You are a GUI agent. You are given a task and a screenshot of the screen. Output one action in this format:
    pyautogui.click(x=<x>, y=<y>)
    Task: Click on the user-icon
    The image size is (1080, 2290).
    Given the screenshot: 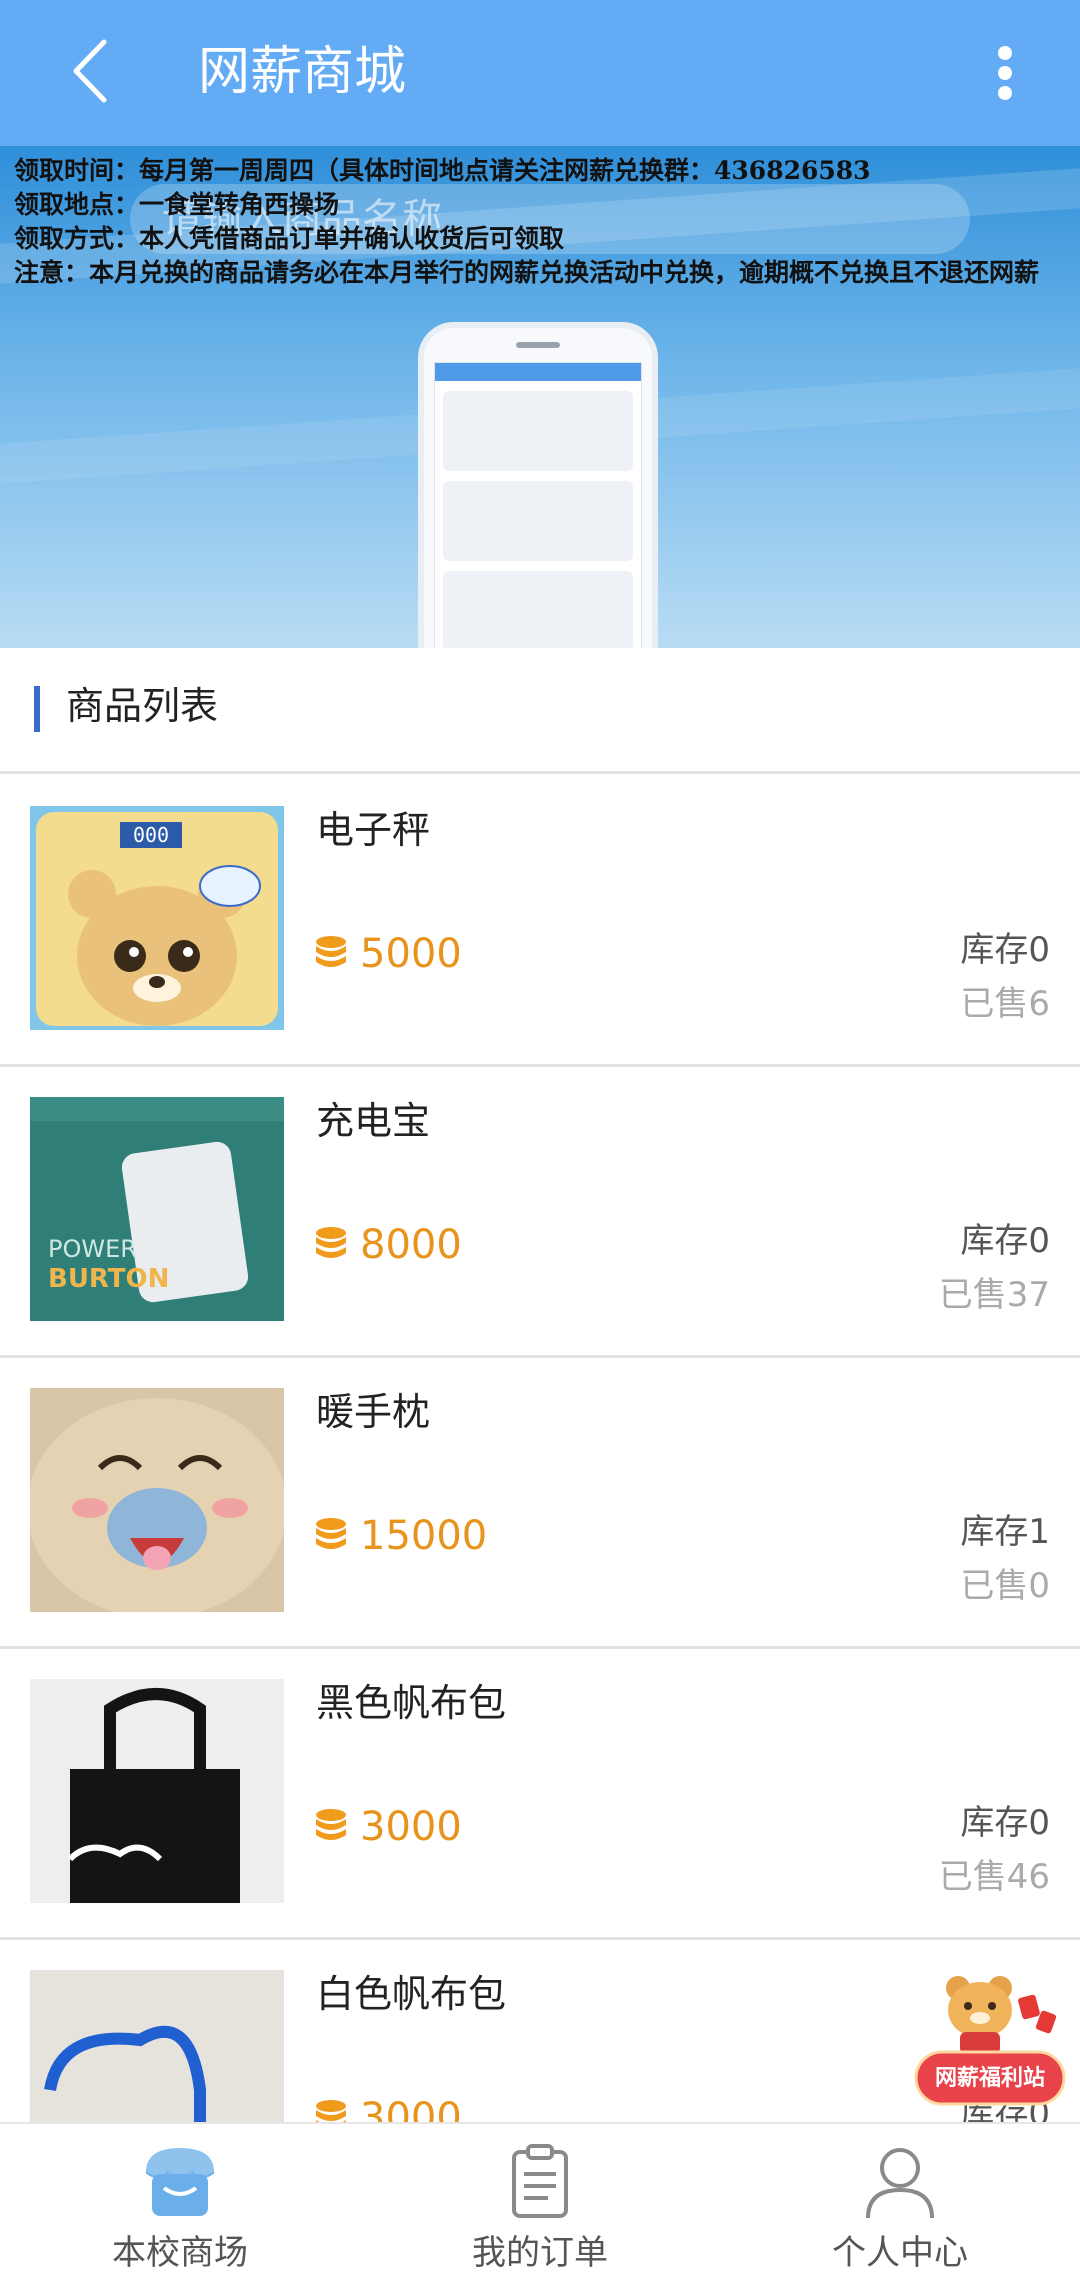 What is the action you would take?
    pyautogui.click(x=900, y=2183)
    